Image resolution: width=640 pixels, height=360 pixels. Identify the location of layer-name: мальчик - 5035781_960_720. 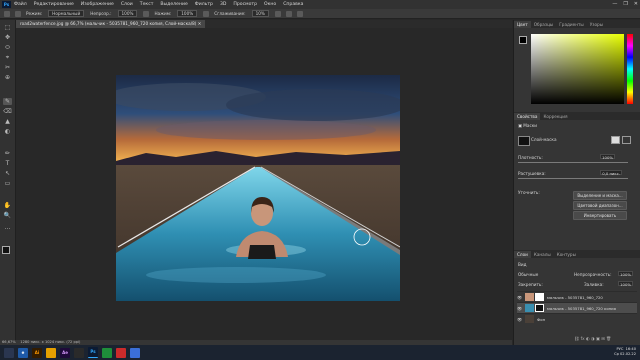
(575, 297).